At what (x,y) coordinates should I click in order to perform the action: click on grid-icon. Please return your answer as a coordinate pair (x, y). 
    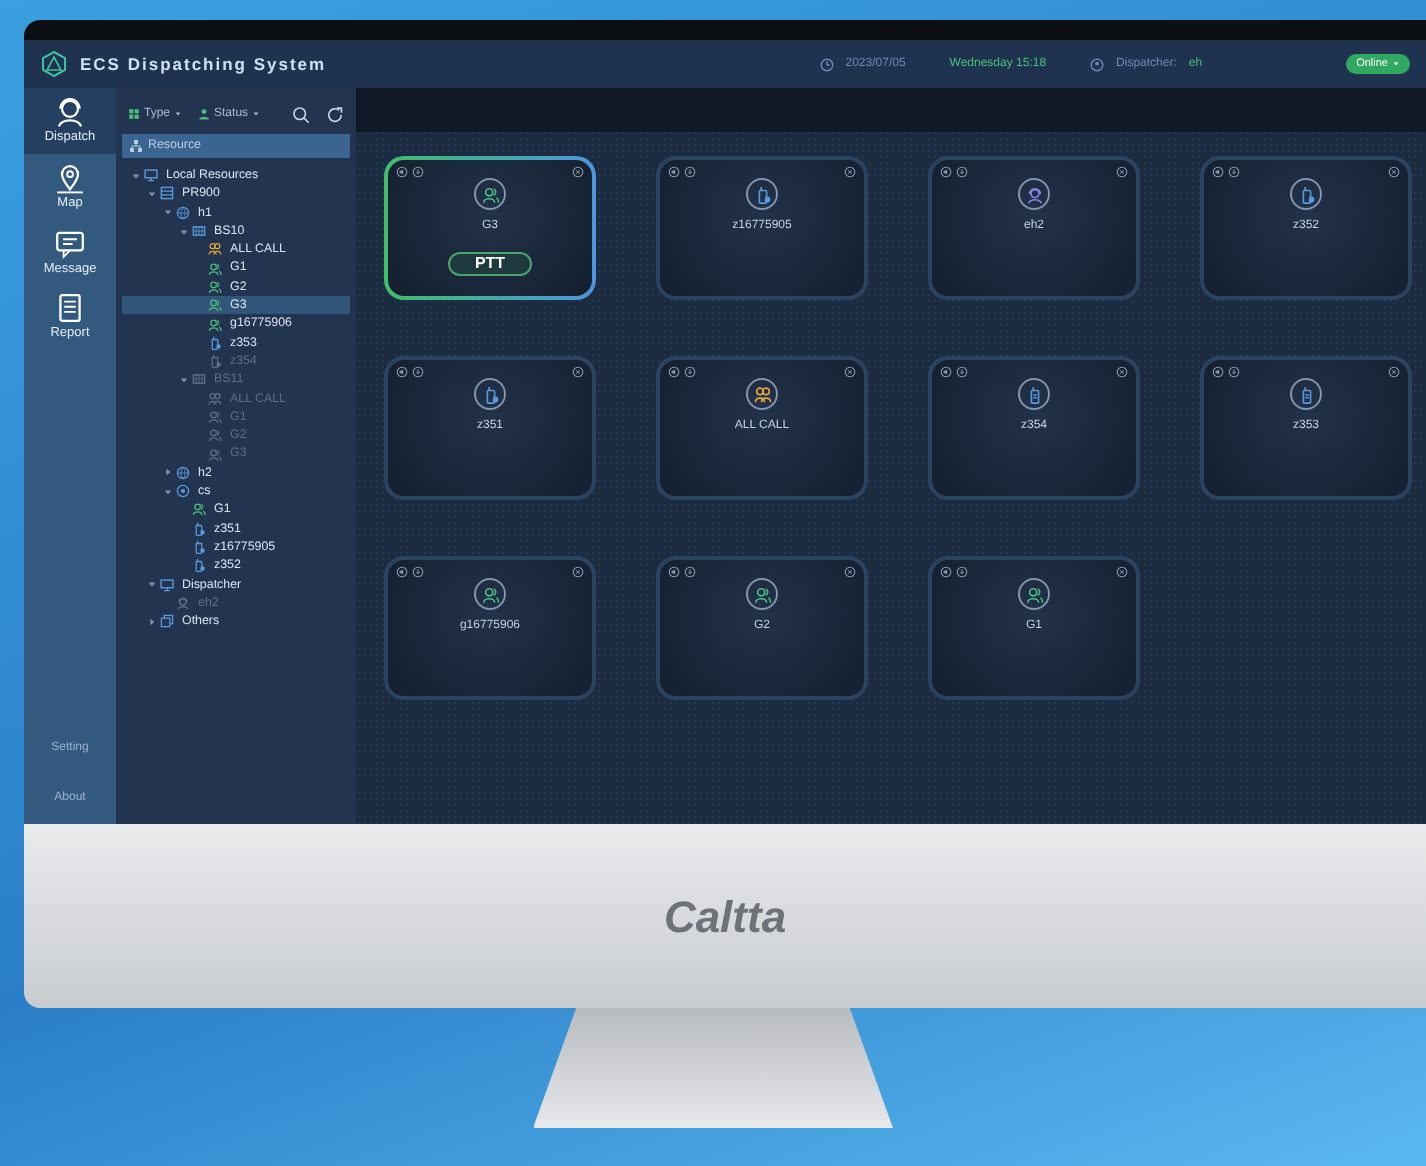
    Looking at the image, I should click on (134, 114).